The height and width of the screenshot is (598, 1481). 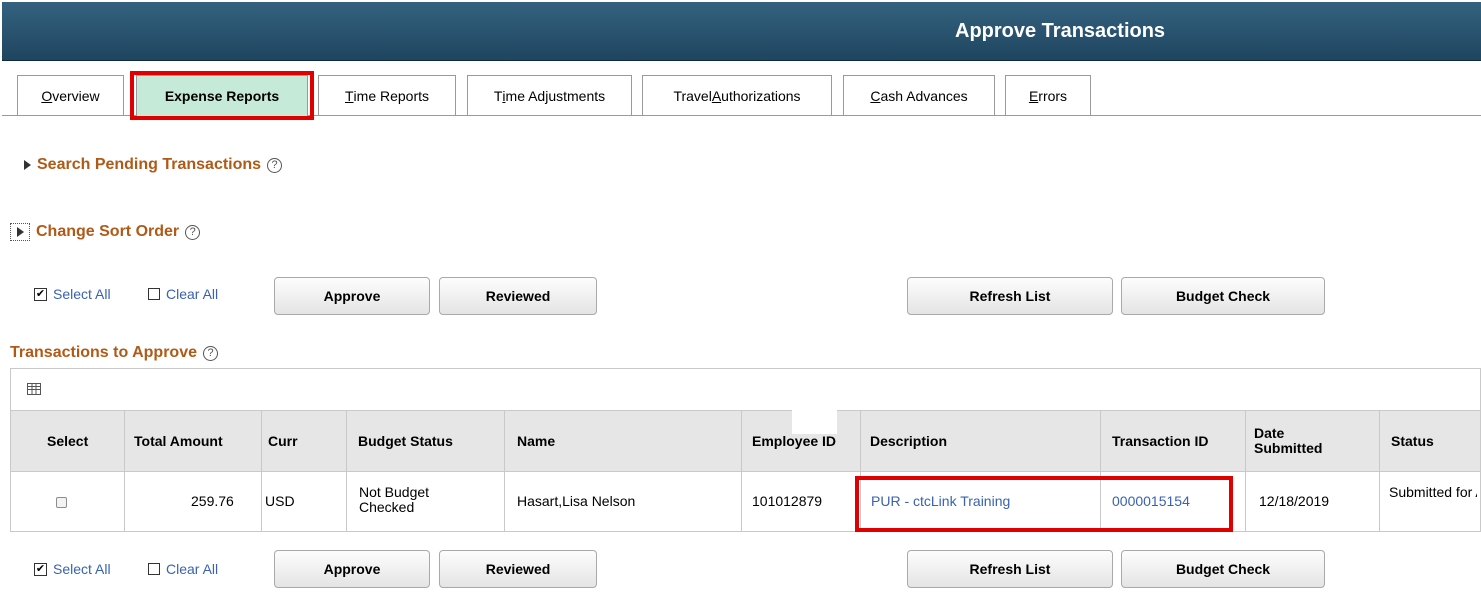 I want to click on grid-title: Transactions to Approve, so click(x=103, y=352).